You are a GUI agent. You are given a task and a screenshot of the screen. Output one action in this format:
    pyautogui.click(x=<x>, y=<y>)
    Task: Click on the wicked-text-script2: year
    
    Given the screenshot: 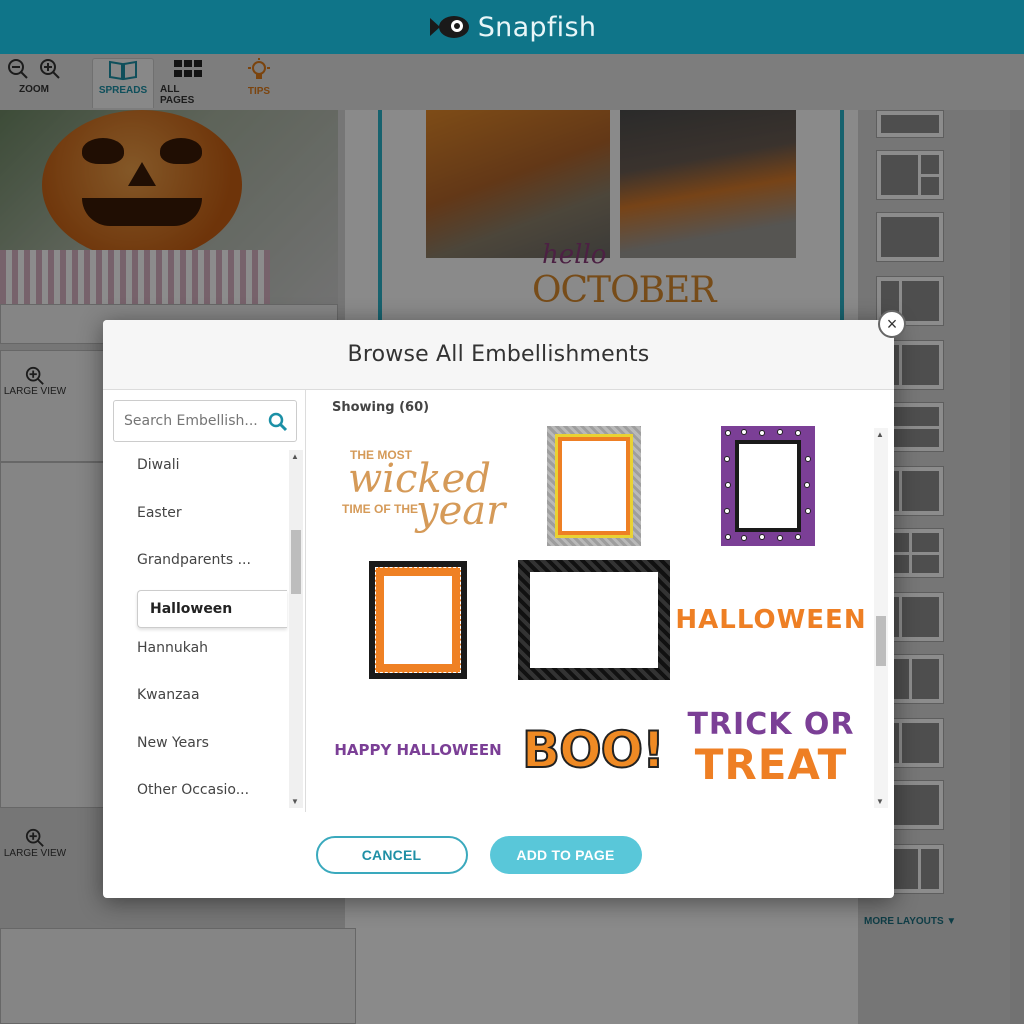 What is the action you would take?
    pyautogui.click(x=461, y=511)
    